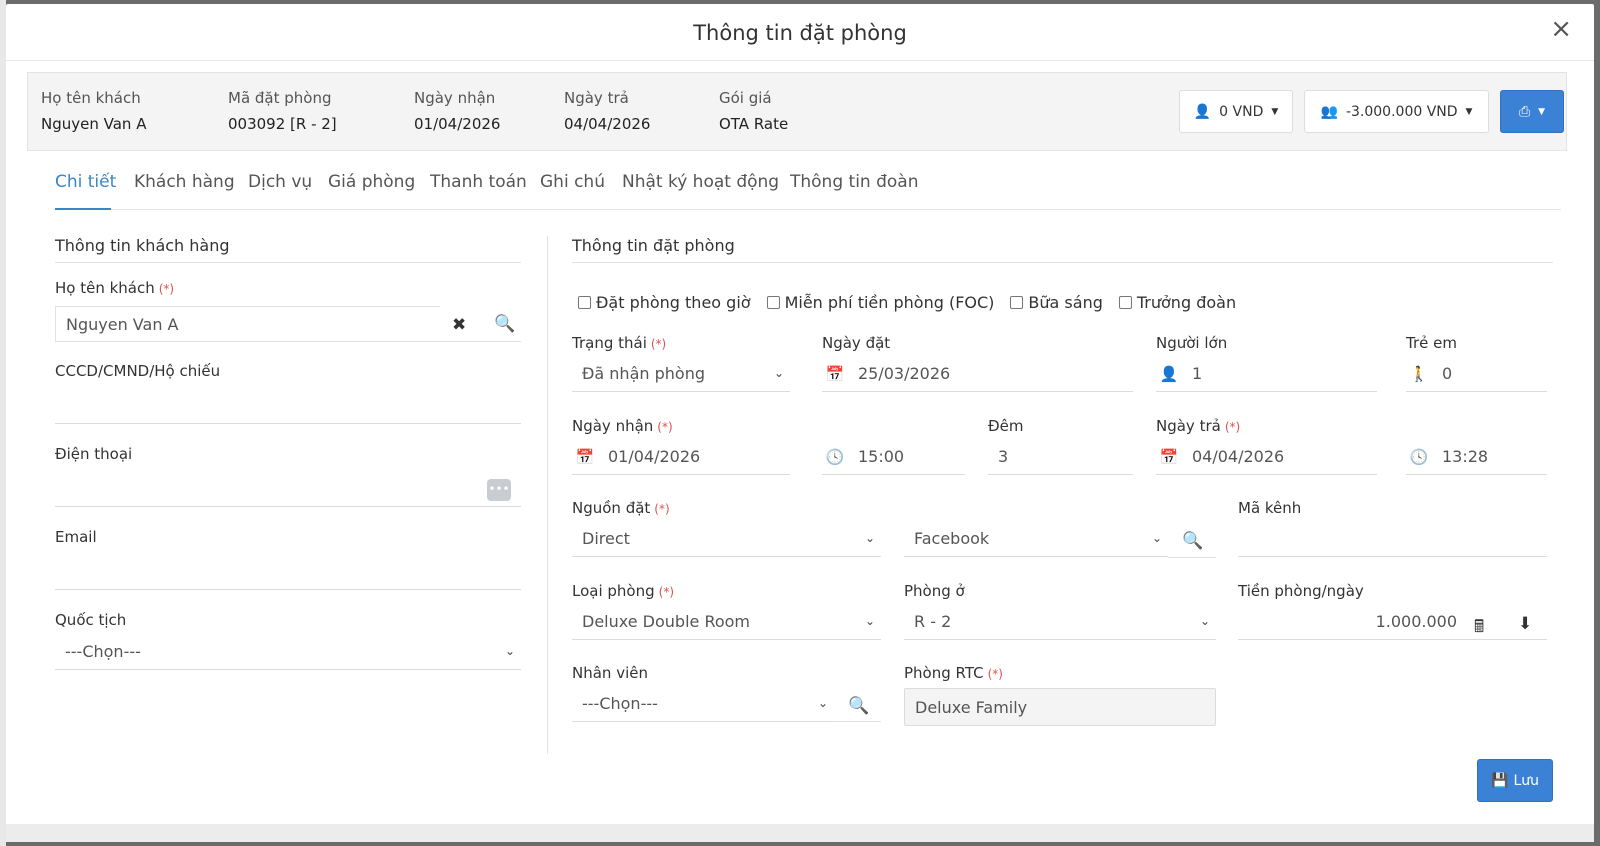 The width and height of the screenshot is (1600, 846). I want to click on modal-footer, so click(800, 833).